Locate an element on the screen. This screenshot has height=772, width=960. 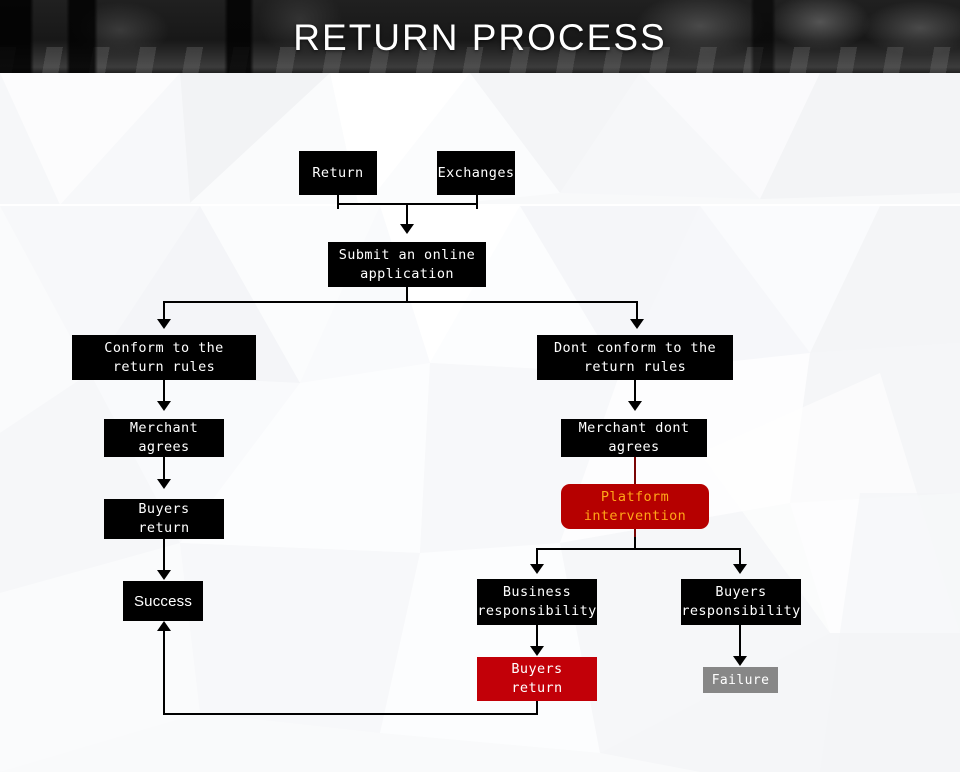
node-submit-online-application: Submit an online application is located at coordinates (407, 264).